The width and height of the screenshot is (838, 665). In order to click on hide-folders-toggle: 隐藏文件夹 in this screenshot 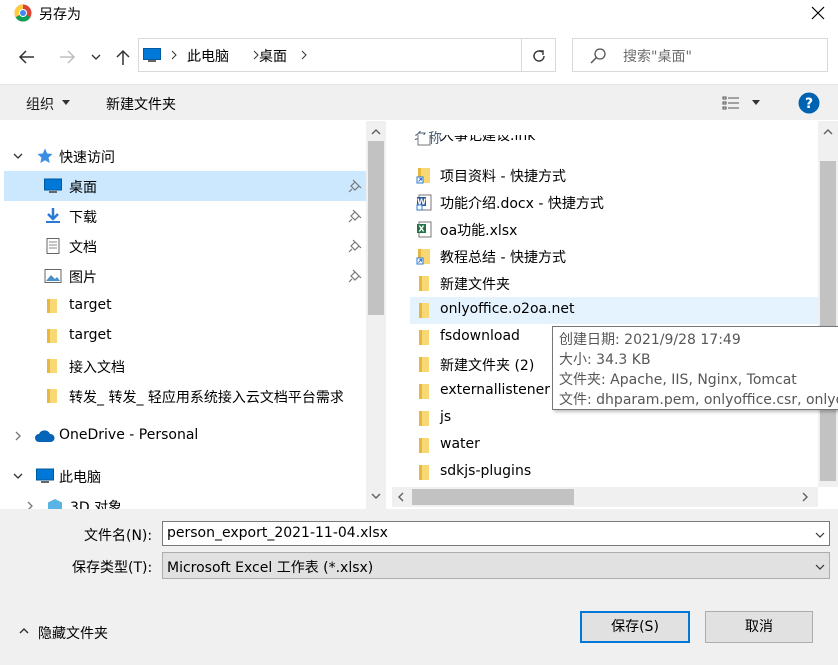, I will do `click(73, 633)`.